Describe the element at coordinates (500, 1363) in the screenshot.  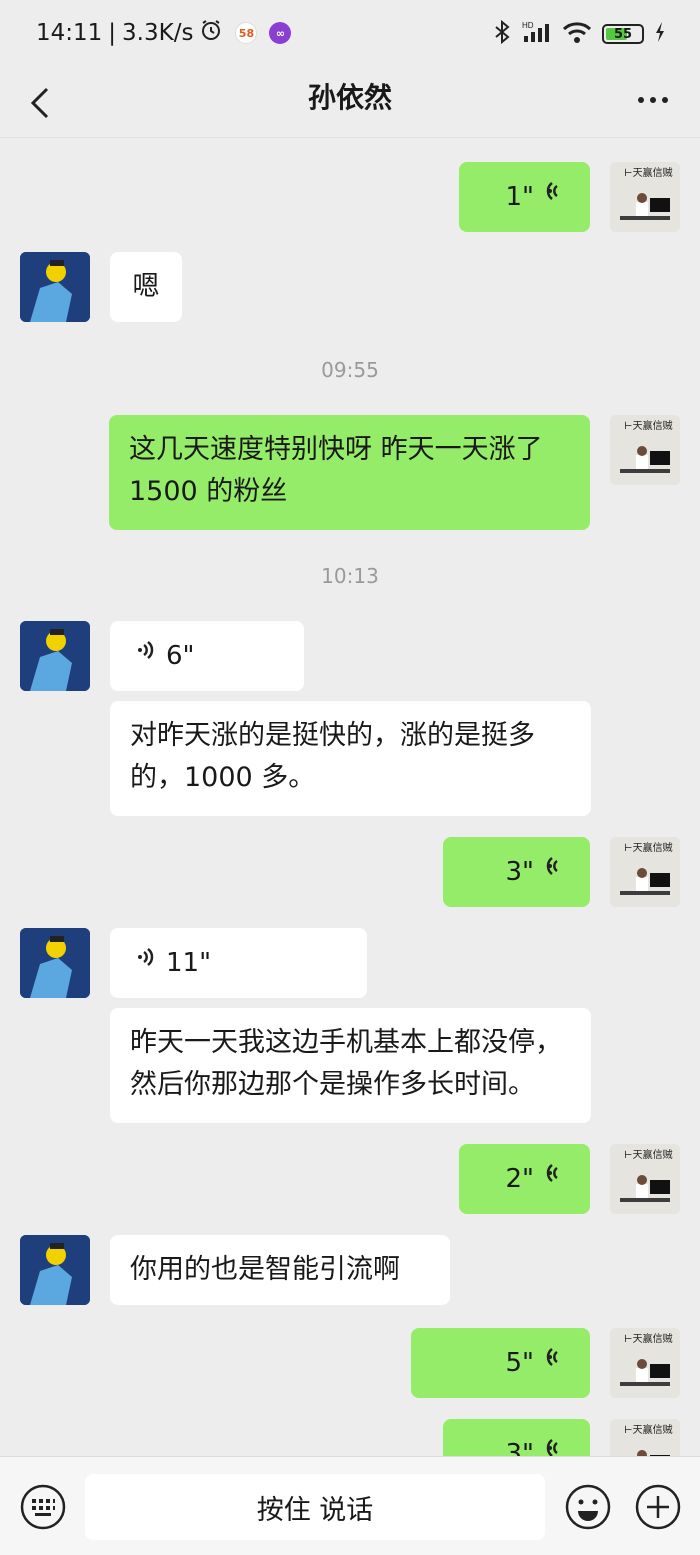
I see `voice-message: 5"` at that location.